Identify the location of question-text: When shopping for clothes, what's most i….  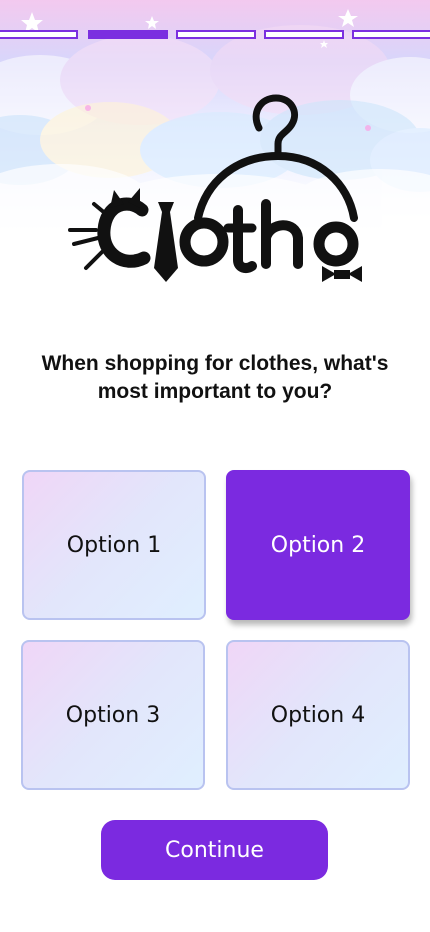
(215, 377).